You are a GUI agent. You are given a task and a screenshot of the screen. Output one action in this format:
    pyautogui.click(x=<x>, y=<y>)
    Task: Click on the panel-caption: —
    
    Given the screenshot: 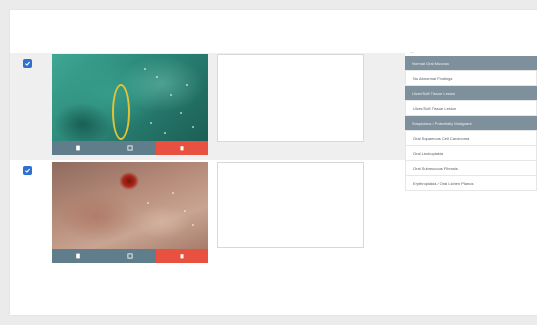 What is the action you would take?
    pyautogui.click(x=412, y=51)
    